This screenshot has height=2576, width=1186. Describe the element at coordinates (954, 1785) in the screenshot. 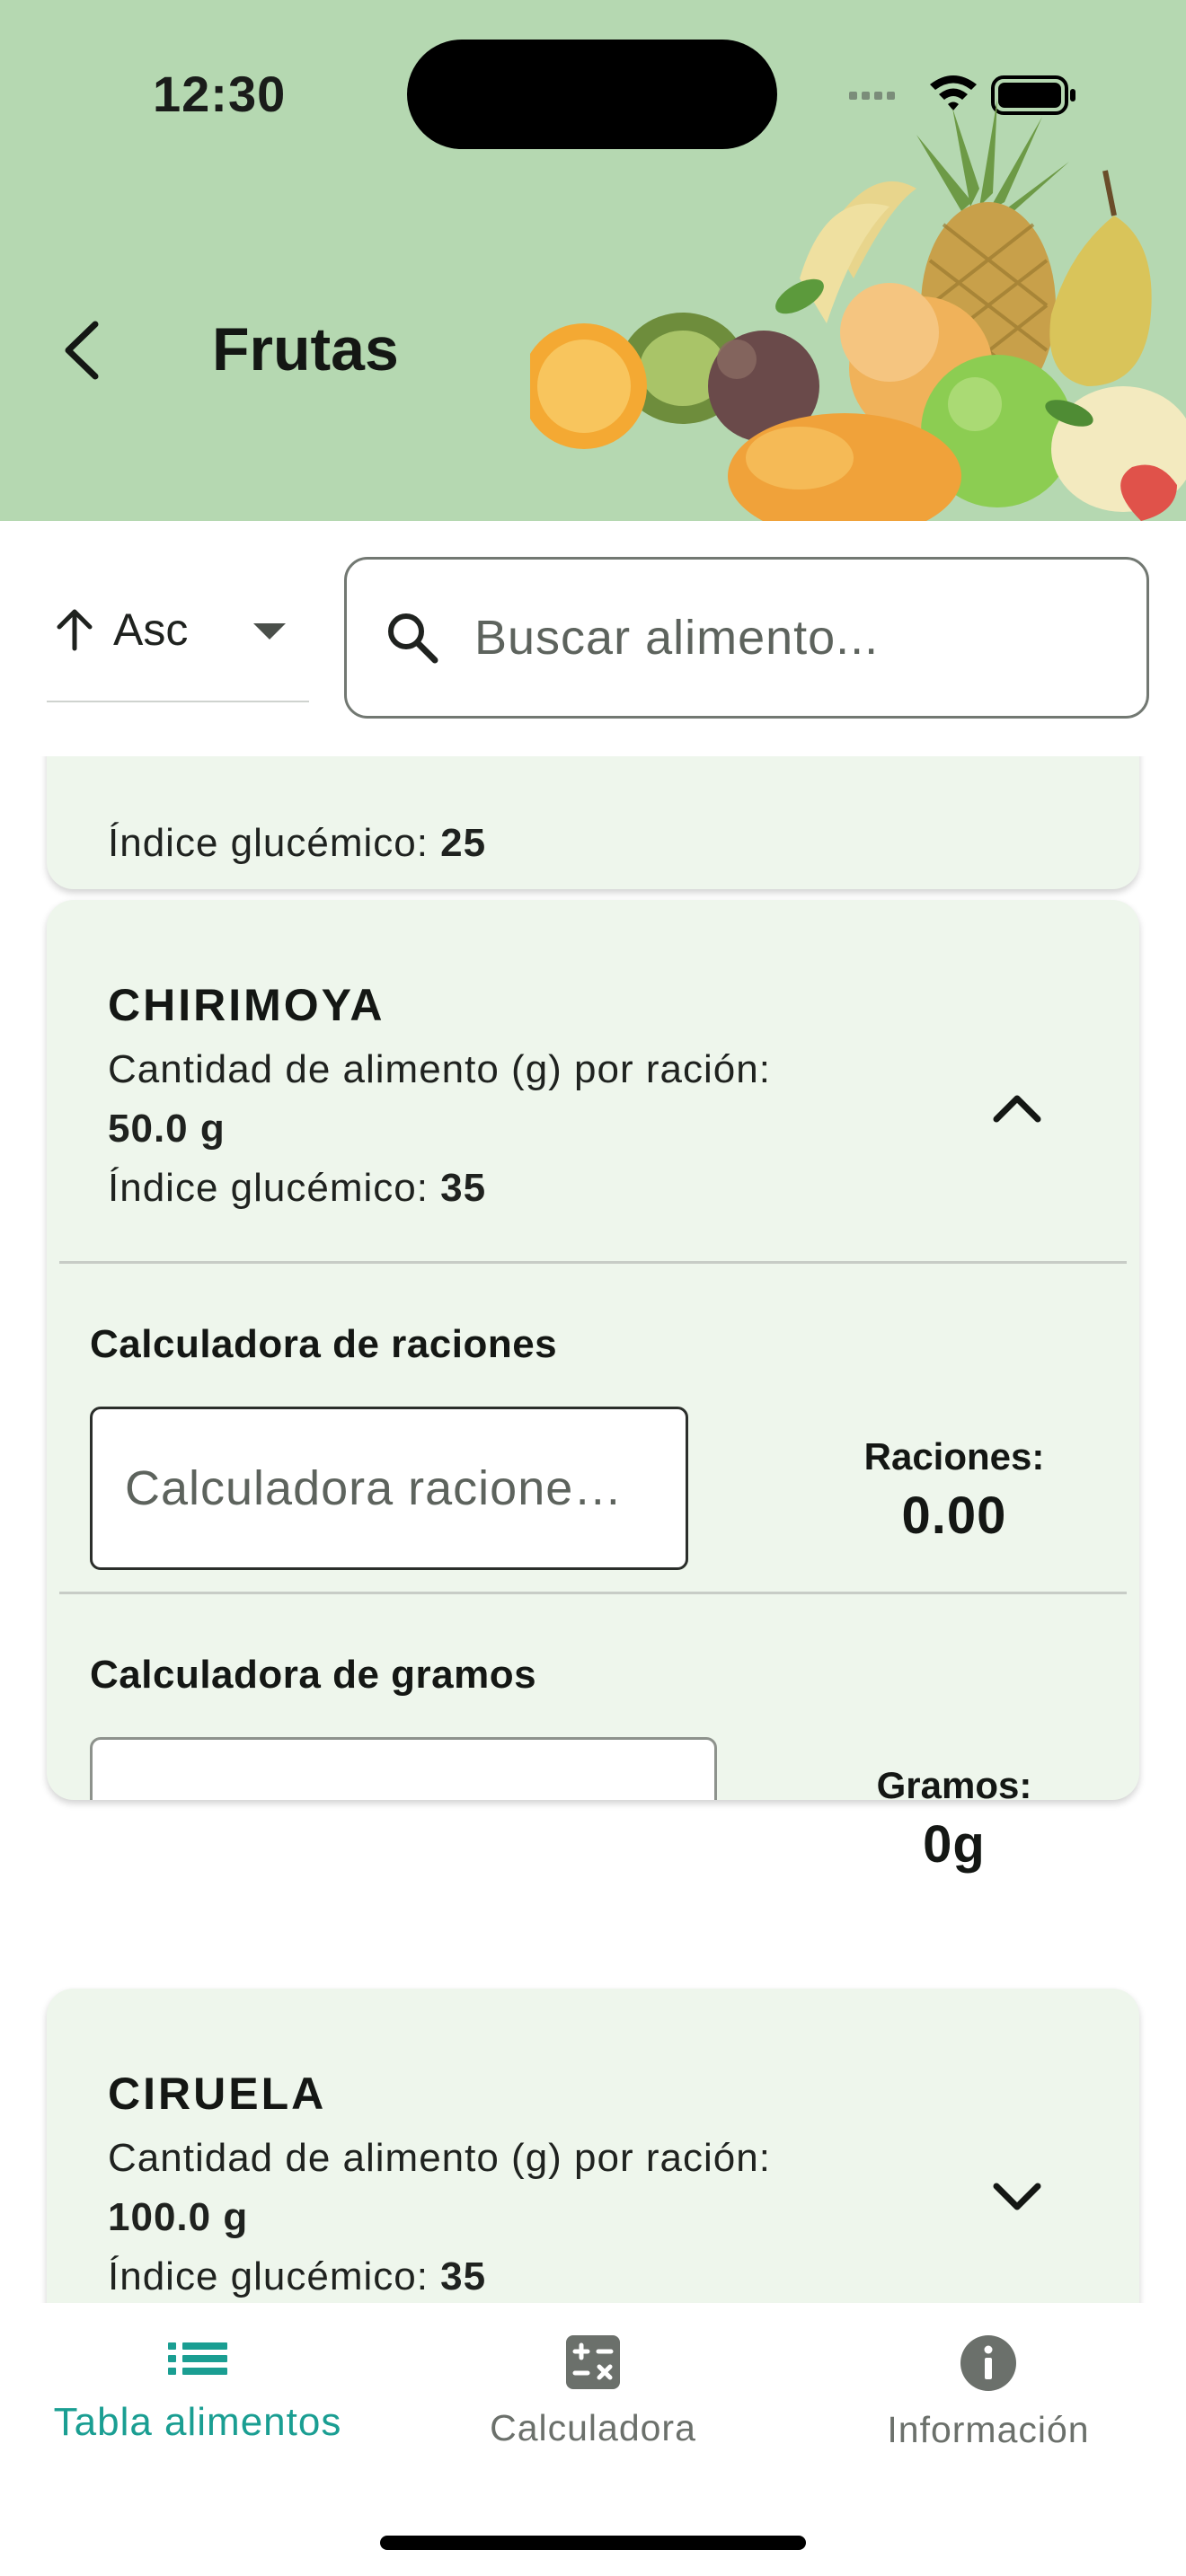

I see `grams-result-label: Gramos:` at that location.